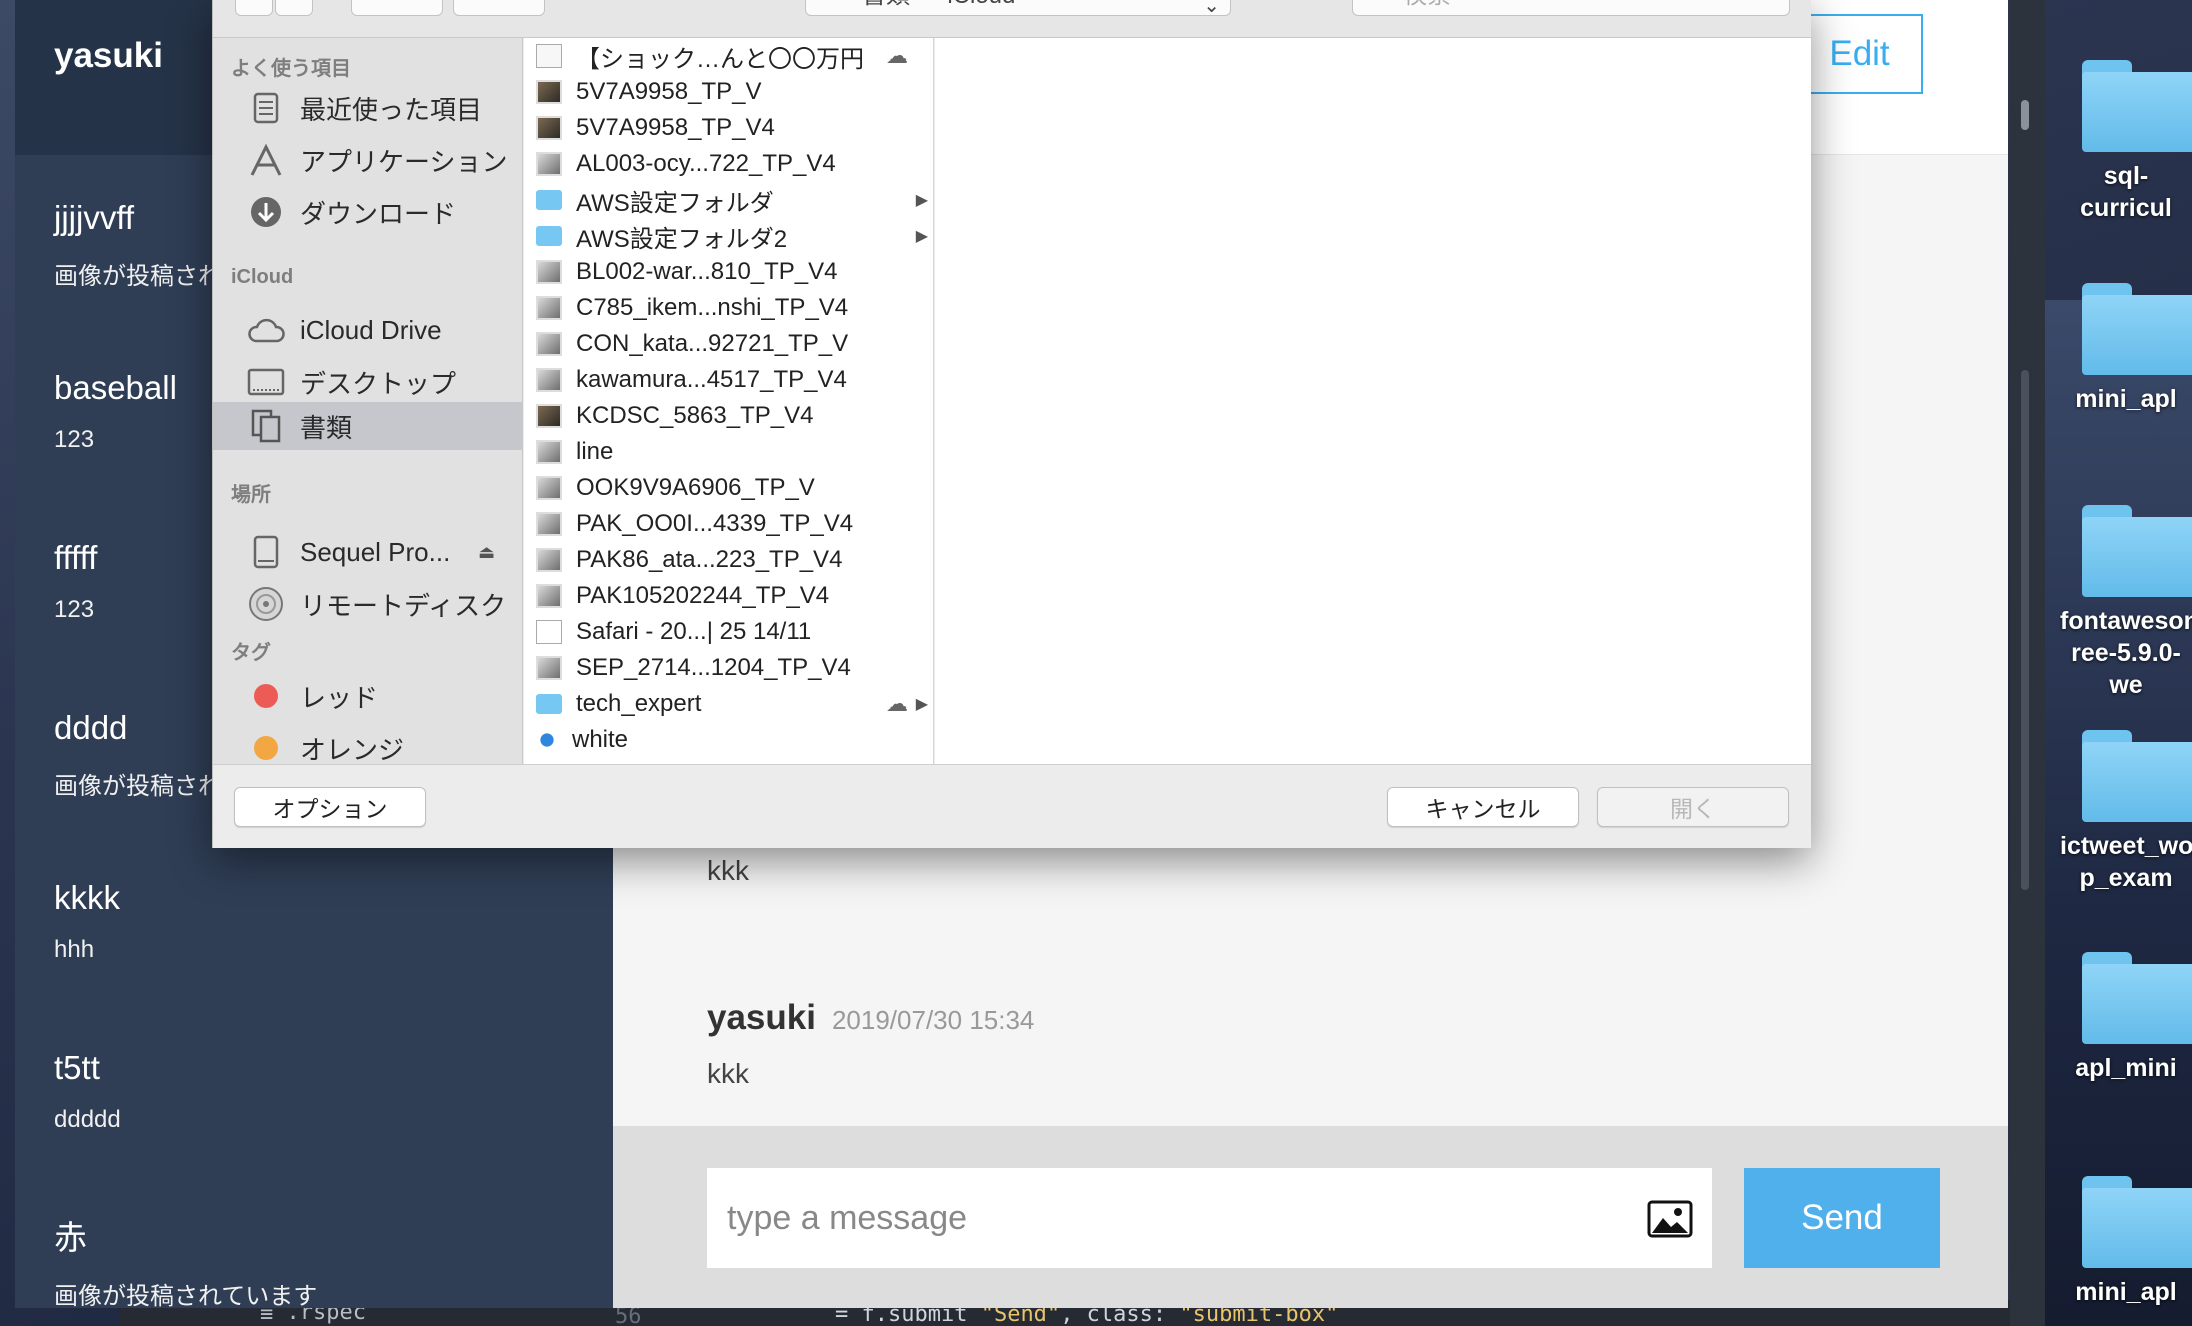  Describe the element at coordinates (595, 451) in the screenshot. I see `file-name: line` at that location.